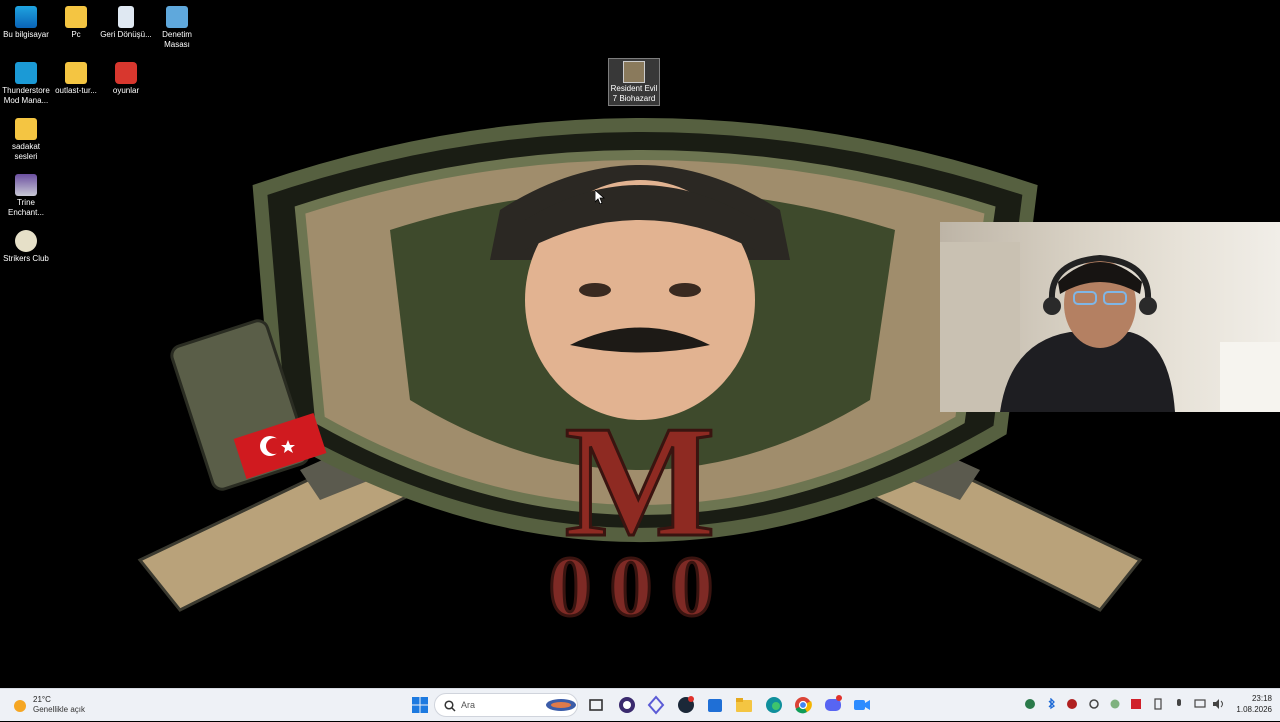 This screenshot has height=722, width=1280. I want to click on start-icon, so click(420, 705).